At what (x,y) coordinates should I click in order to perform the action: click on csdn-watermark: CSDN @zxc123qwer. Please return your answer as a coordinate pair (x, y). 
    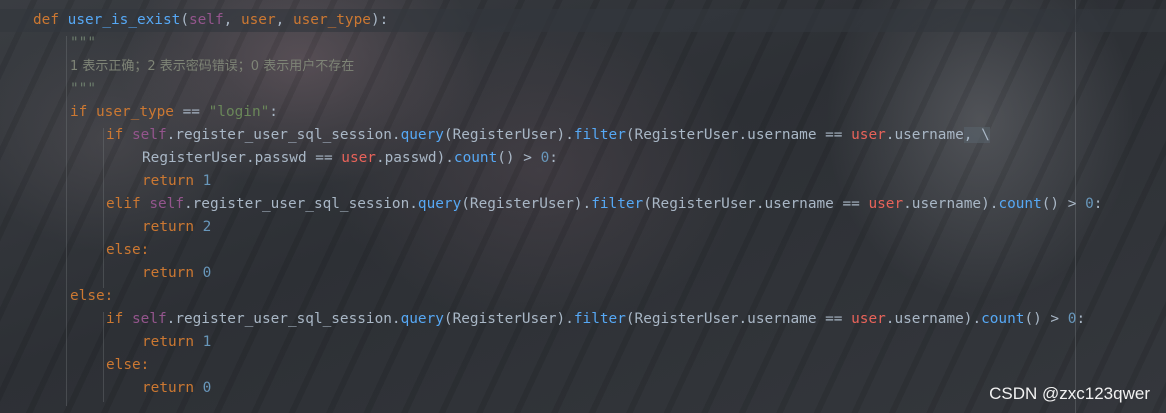
    Looking at the image, I should click on (1069, 393).